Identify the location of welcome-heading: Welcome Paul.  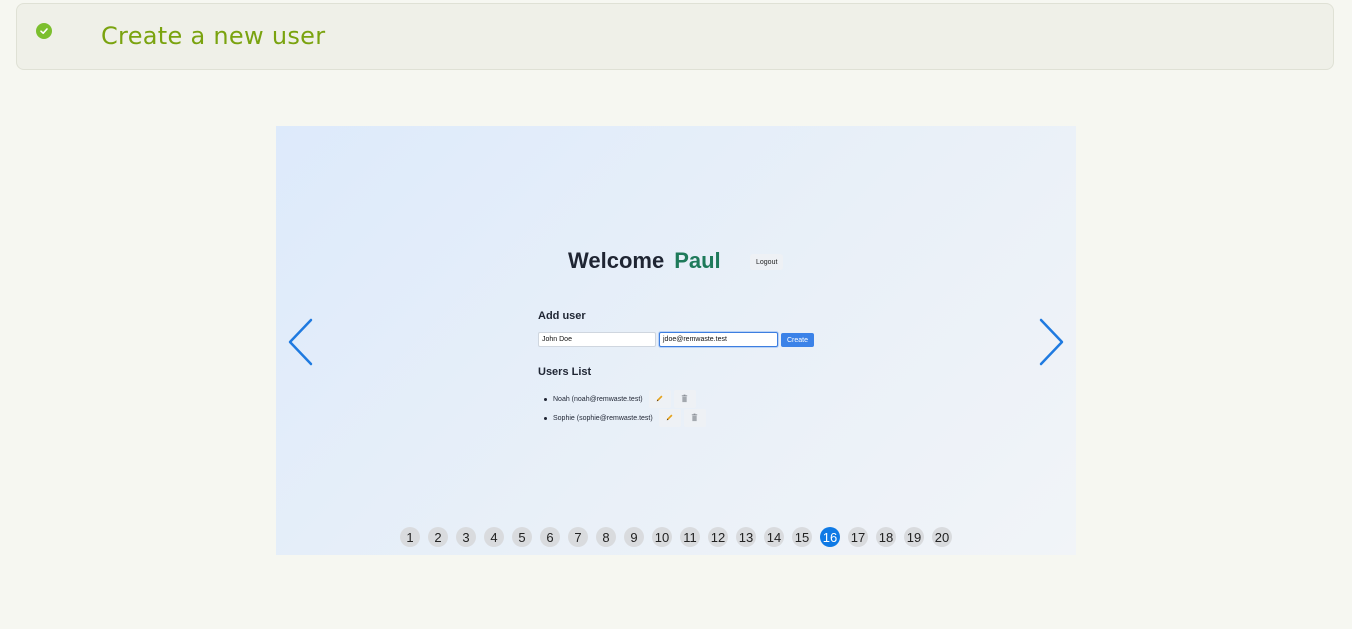
(644, 261).